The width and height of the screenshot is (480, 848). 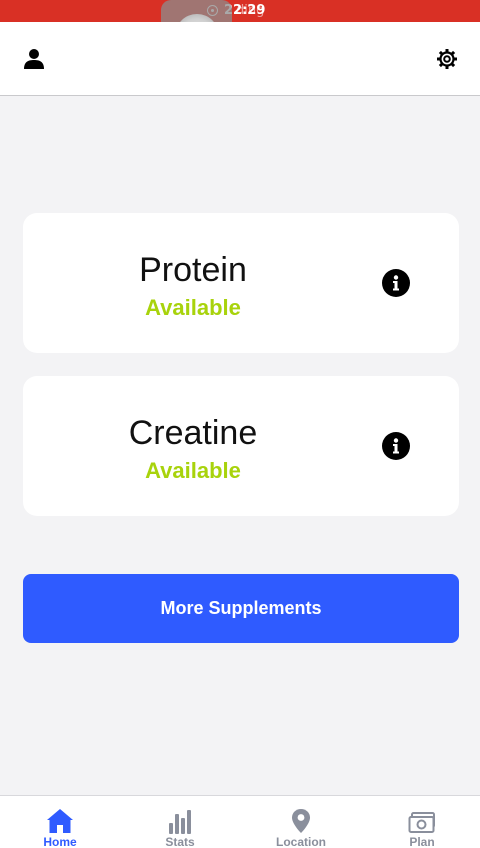 I want to click on nav-label: Home, so click(x=60, y=841).